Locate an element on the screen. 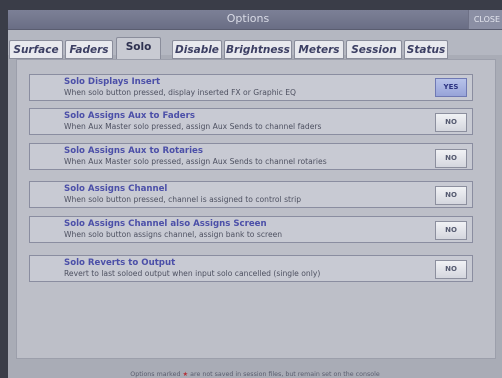  star-icon: ★ is located at coordinates (185, 374).